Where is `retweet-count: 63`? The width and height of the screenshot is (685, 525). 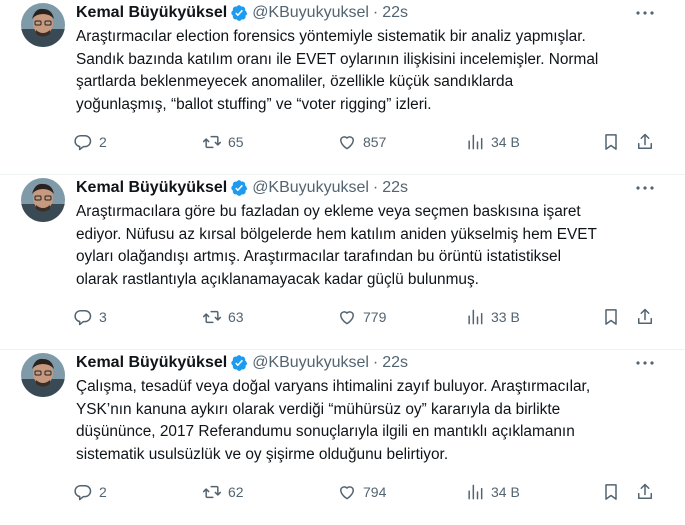 retweet-count: 63 is located at coordinates (236, 317).